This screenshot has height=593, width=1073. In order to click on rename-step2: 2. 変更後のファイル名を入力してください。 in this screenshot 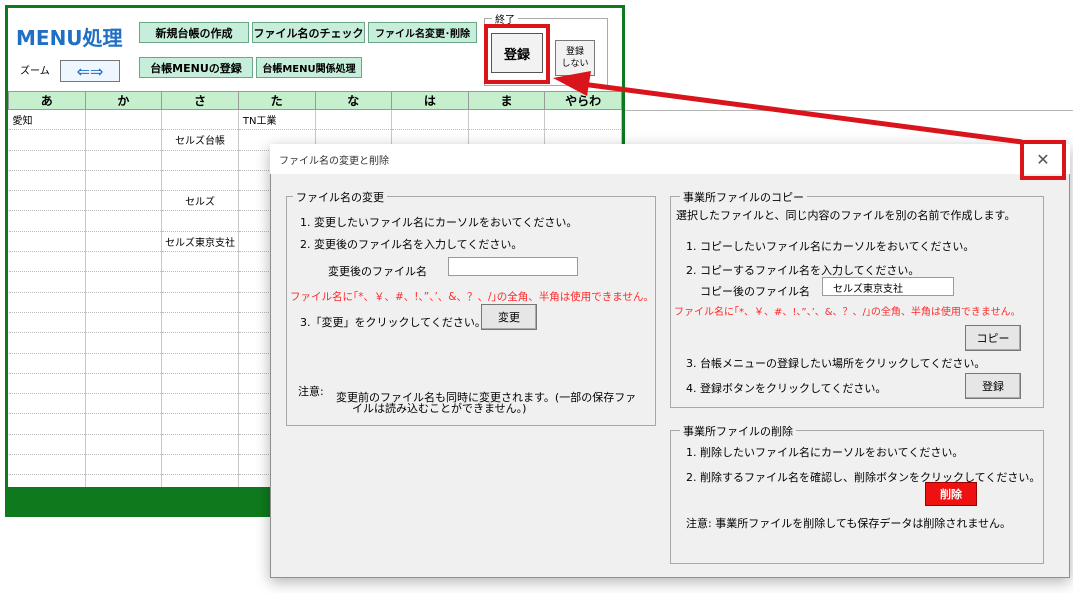, I will do `click(411, 244)`.